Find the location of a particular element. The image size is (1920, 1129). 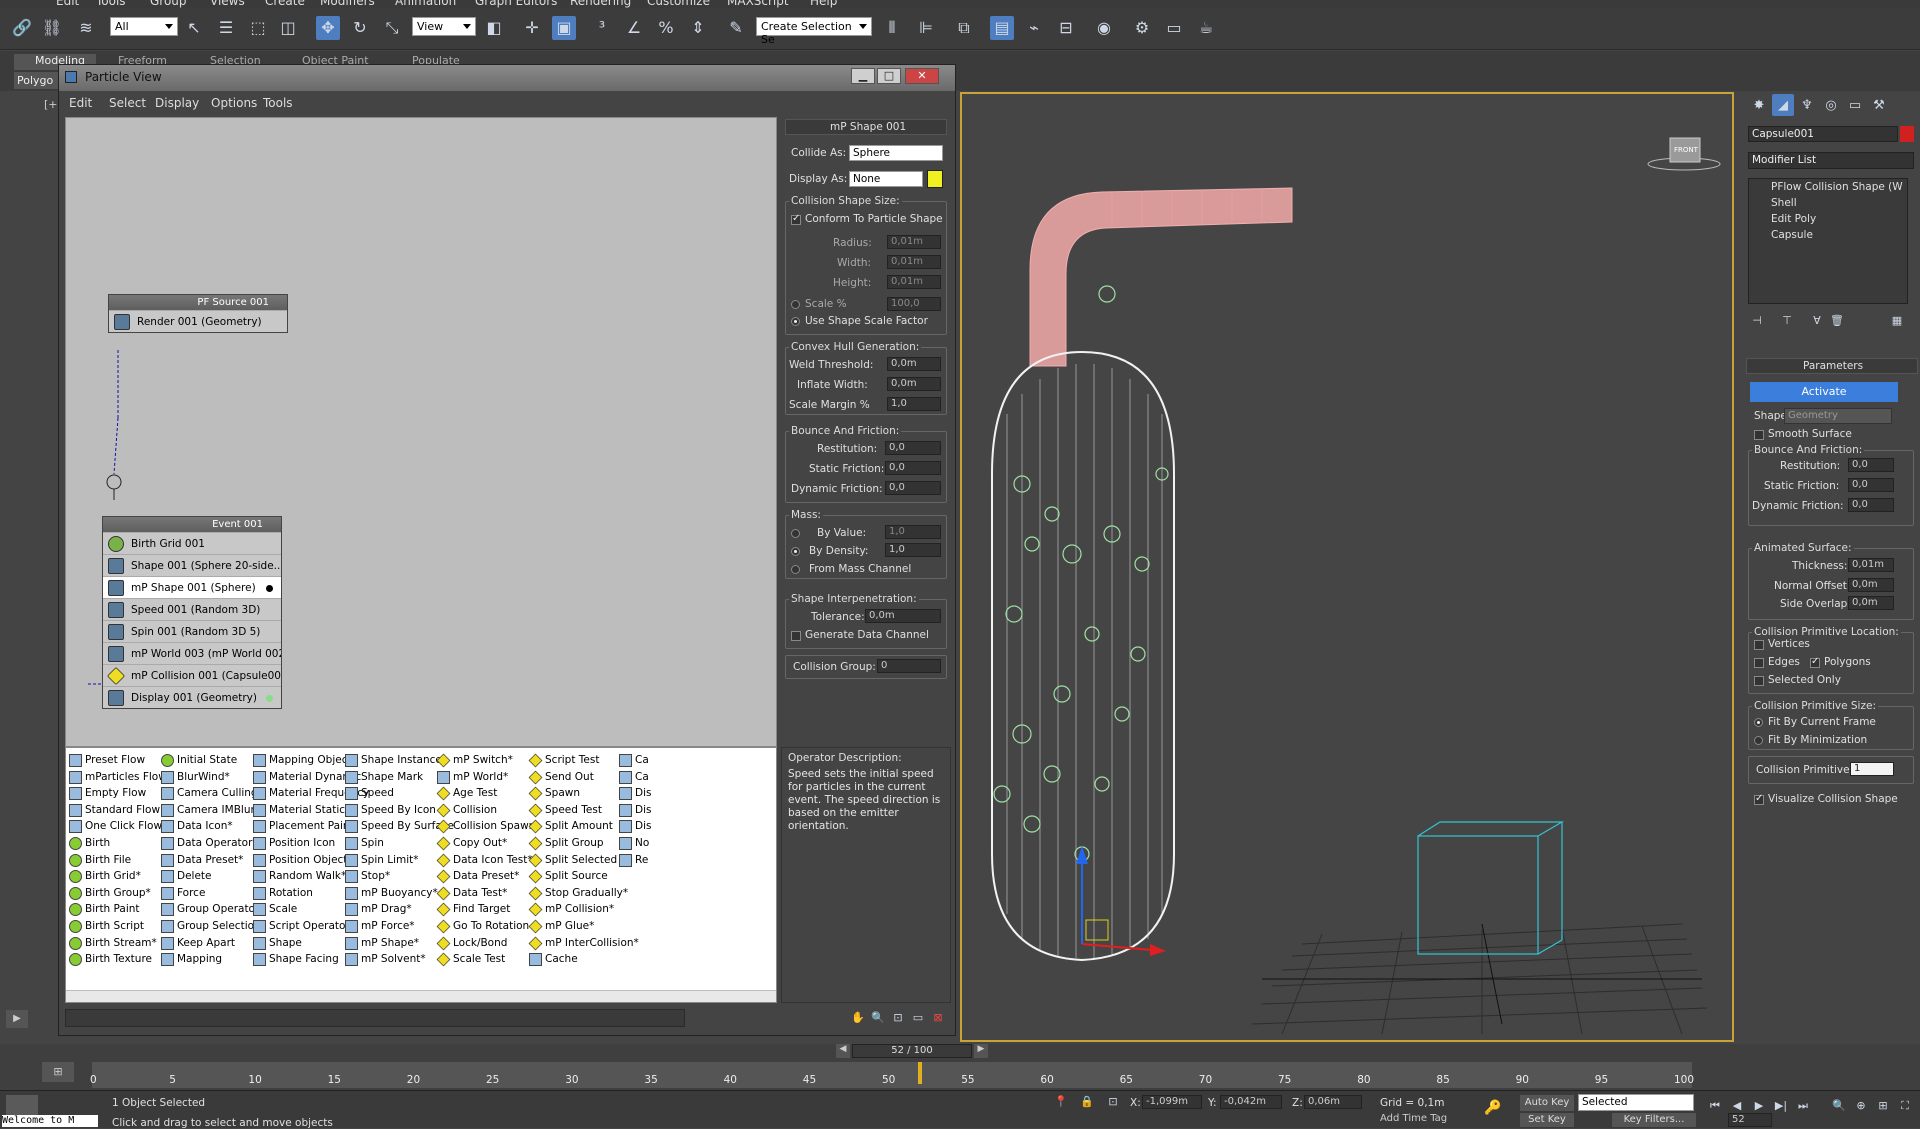

key-mode-dropdown: Selected is located at coordinates (1636, 1102).